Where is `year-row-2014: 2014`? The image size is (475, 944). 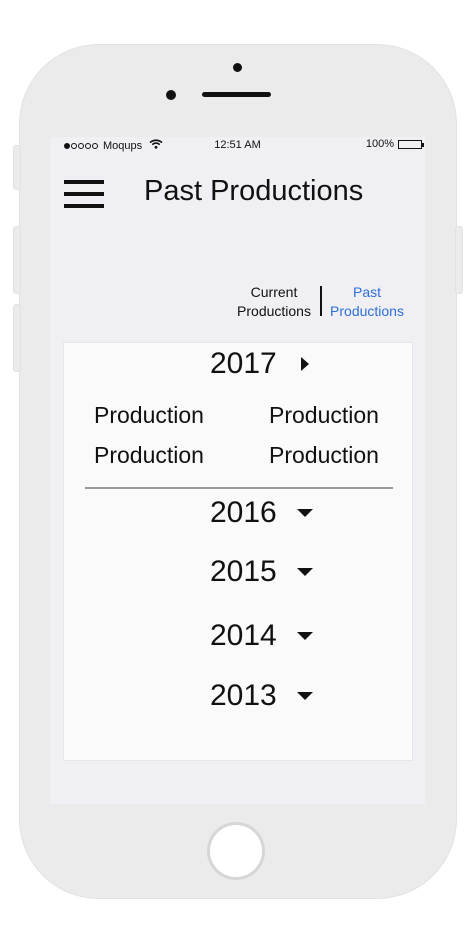
year-row-2014: 2014 is located at coordinates (239, 636).